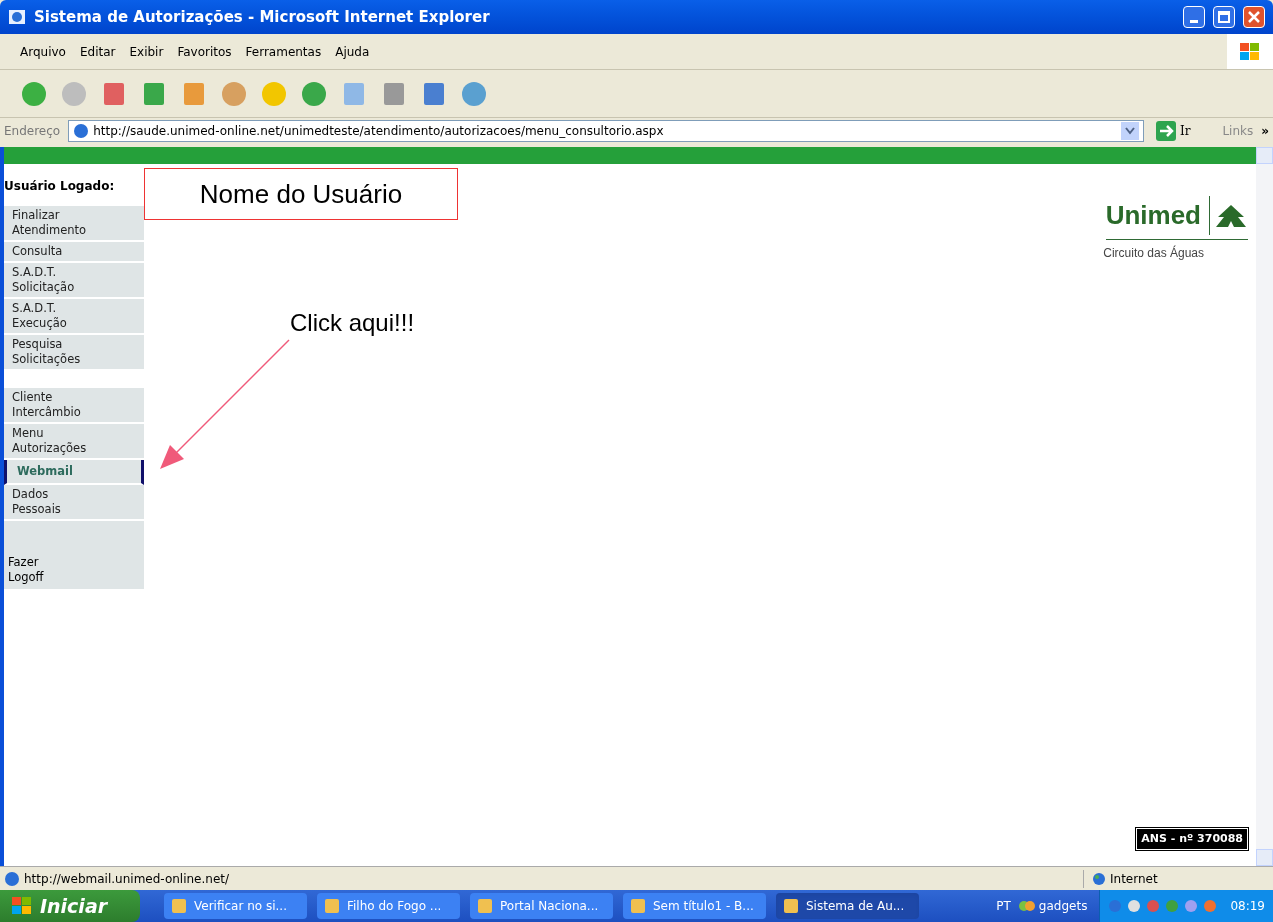 The width and height of the screenshot is (1273, 922). Describe the element at coordinates (74, 353) in the screenshot. I see `sidebar-item: Pesquisa Solicitações` at that location.